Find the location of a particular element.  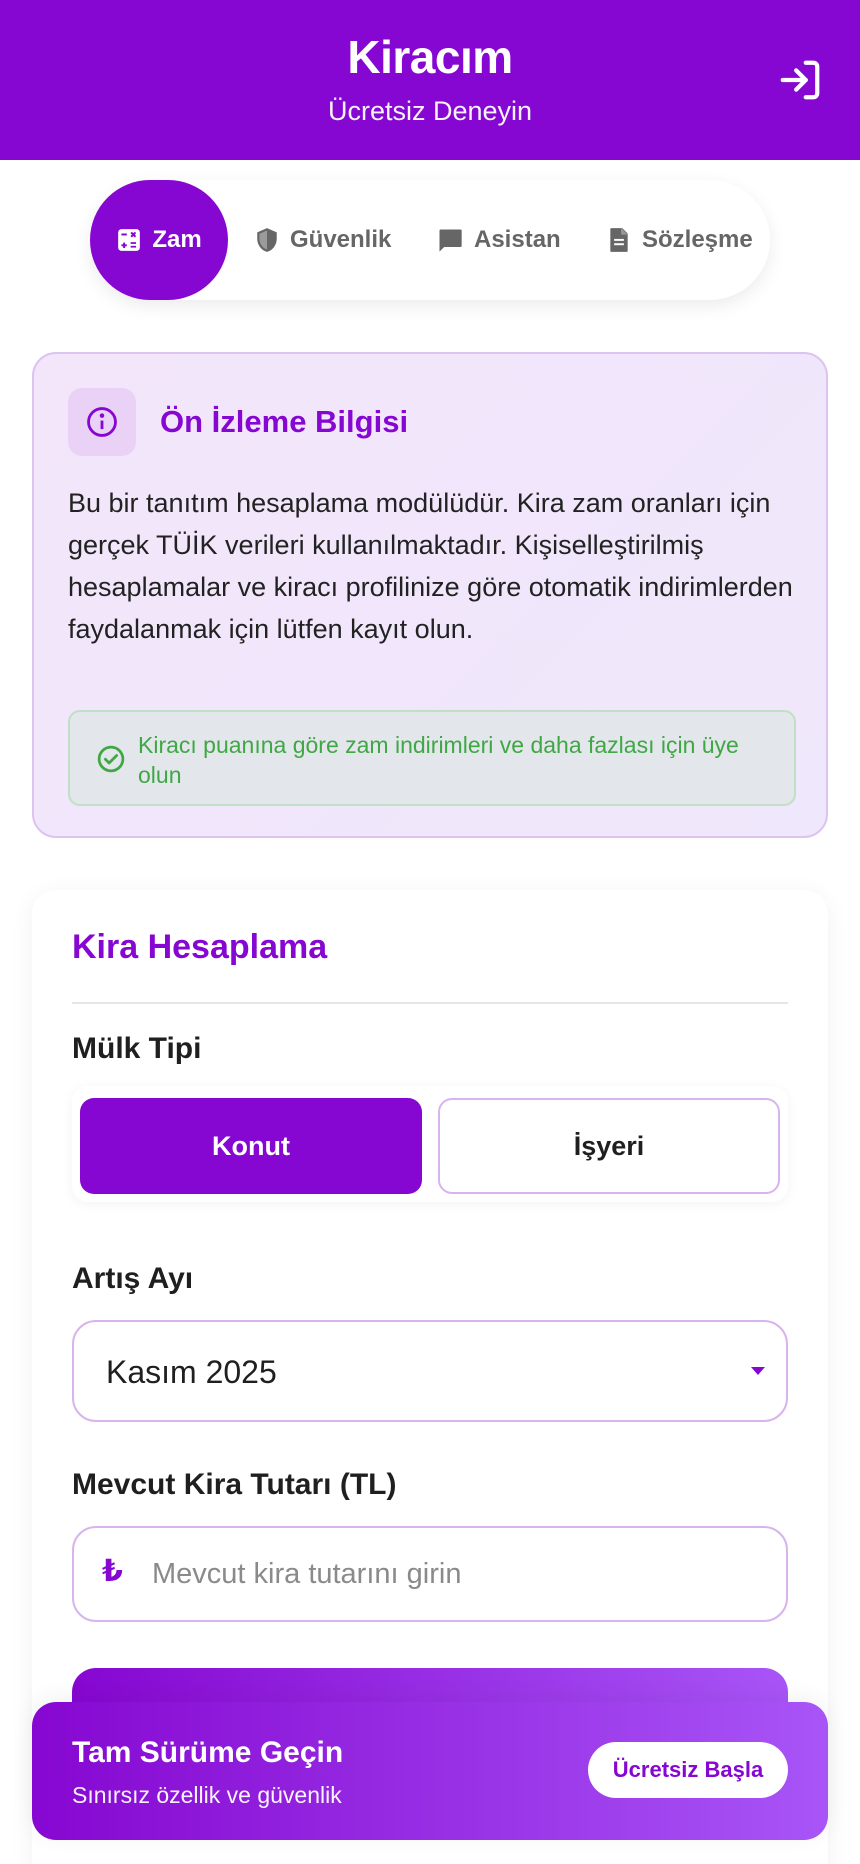

tab-sozlesme: Sözleşme is located at coordinates (679, 240).